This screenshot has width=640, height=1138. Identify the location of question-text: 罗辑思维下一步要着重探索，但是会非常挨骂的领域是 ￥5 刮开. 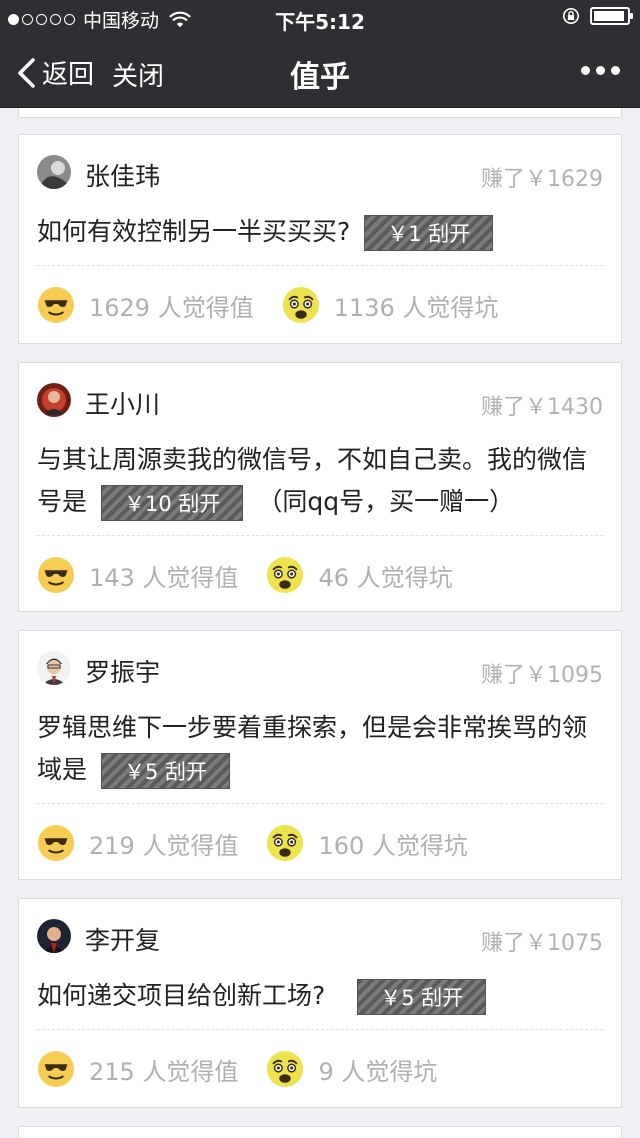
(314, 749).